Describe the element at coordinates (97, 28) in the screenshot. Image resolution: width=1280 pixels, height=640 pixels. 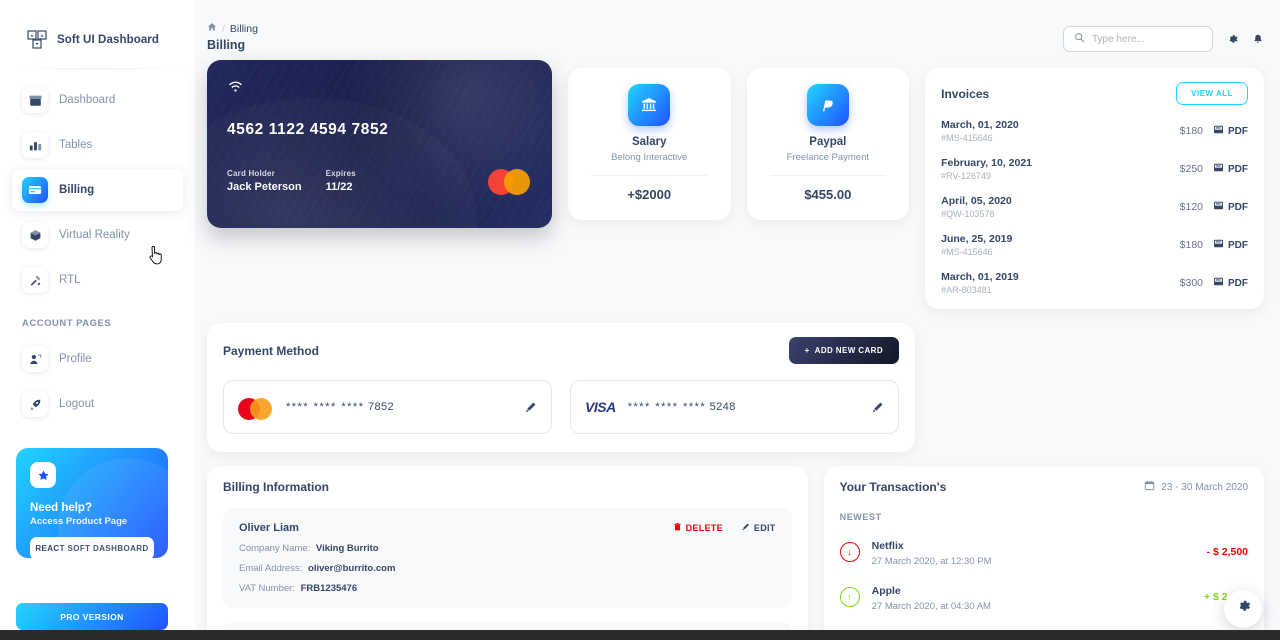
I see `brand: Soft UI Dashboard` at that location.